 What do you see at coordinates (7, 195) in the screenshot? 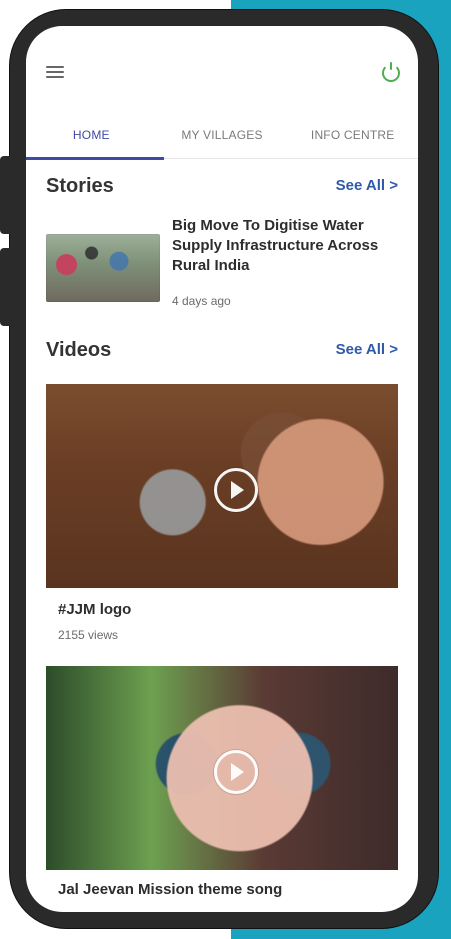
I see `phone-side-button-upper` at bounding box center [7, 195].